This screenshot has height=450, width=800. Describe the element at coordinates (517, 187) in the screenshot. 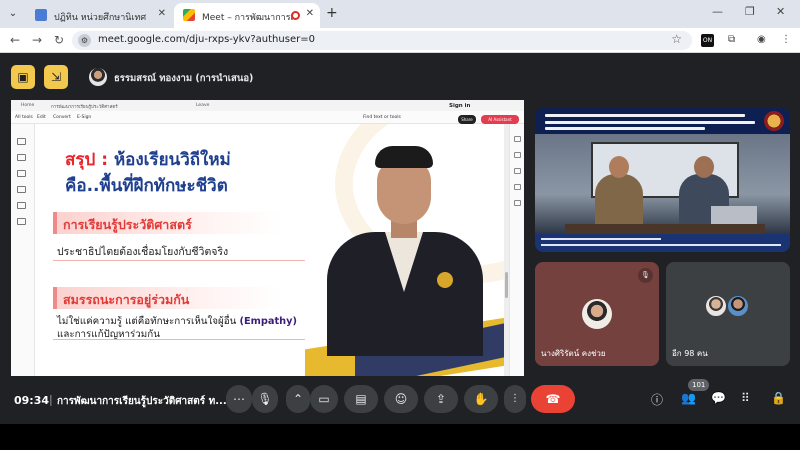

I see `attachment-icon` at that location.